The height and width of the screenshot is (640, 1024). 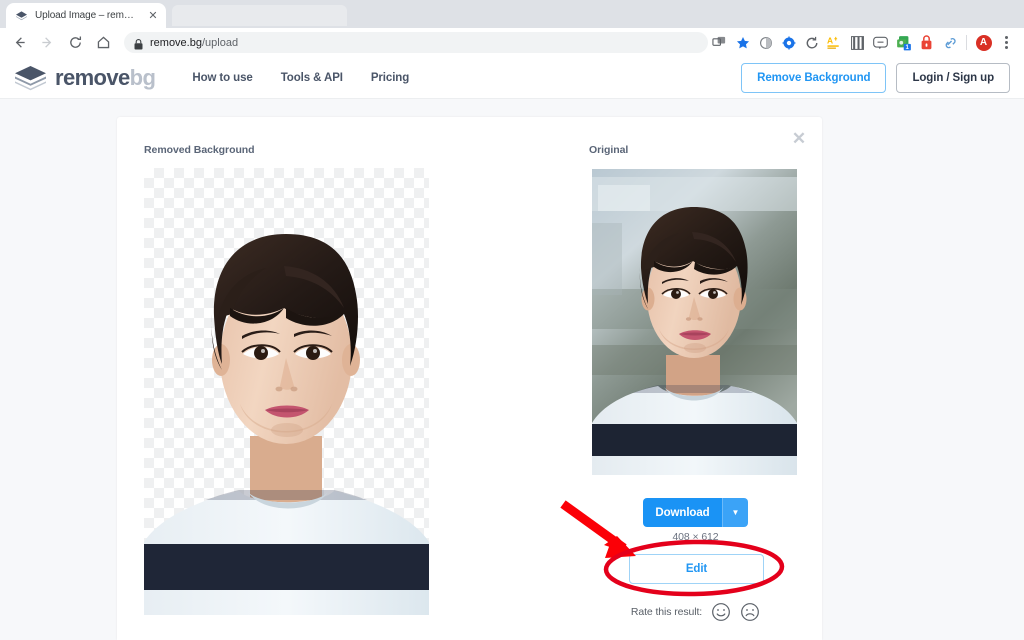 What do you see at coordinates (21, 15) in the screenshot?
I see `removebg-logo-icon` at bounding box center [21, 15].